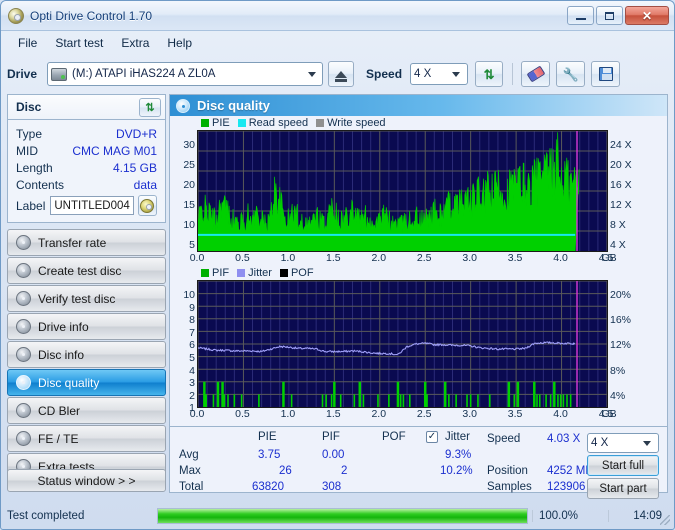 Image resolution: width=675 pixels, height=530 pixels. What do you see at coordinates (27, 43) in the screenshot?
I see `menu-file: File` at bounding box center [27, 43].